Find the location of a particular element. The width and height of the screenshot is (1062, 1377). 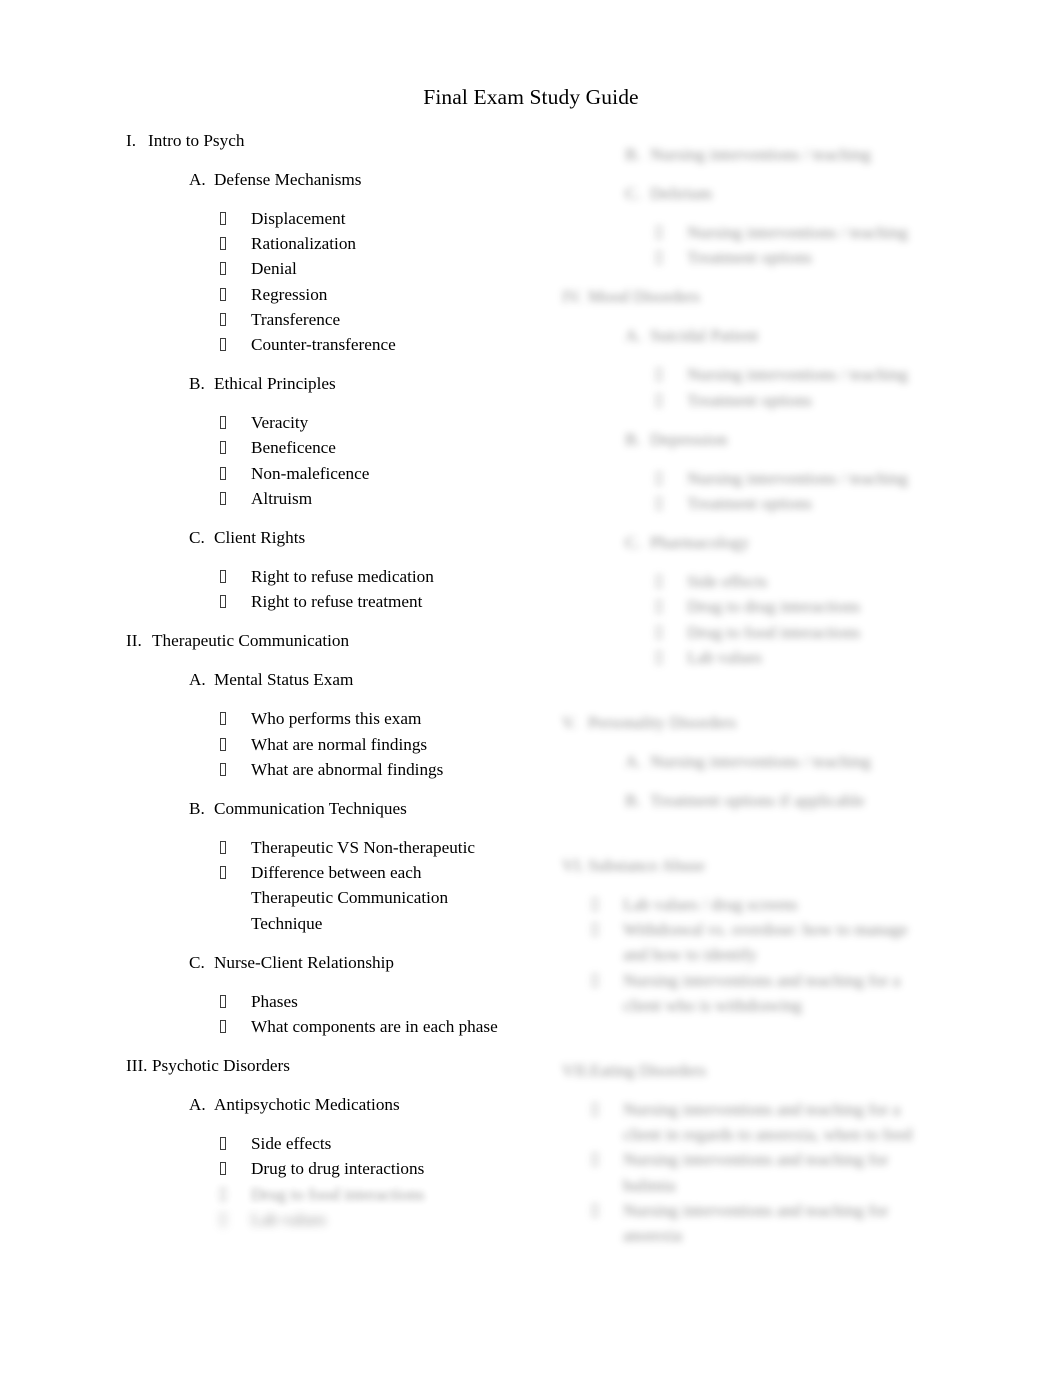

section-marker: I. is located at coordinates (131, 140).